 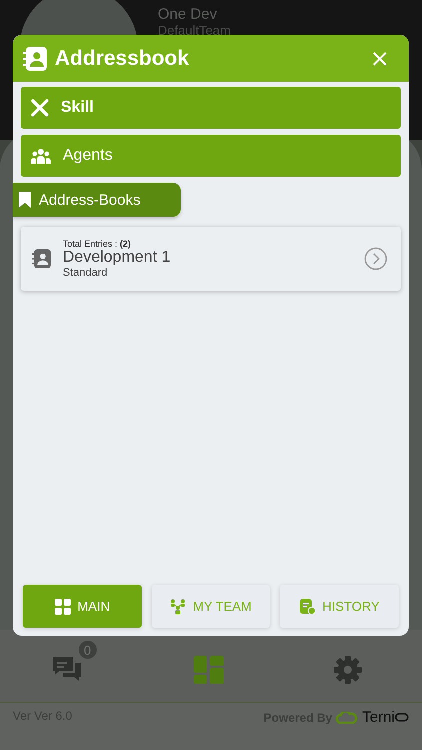 What do you see at coordinates (86, 273) in the screenshot?
I see `addressbook-type: Standard` at bounding box center [86, 273].